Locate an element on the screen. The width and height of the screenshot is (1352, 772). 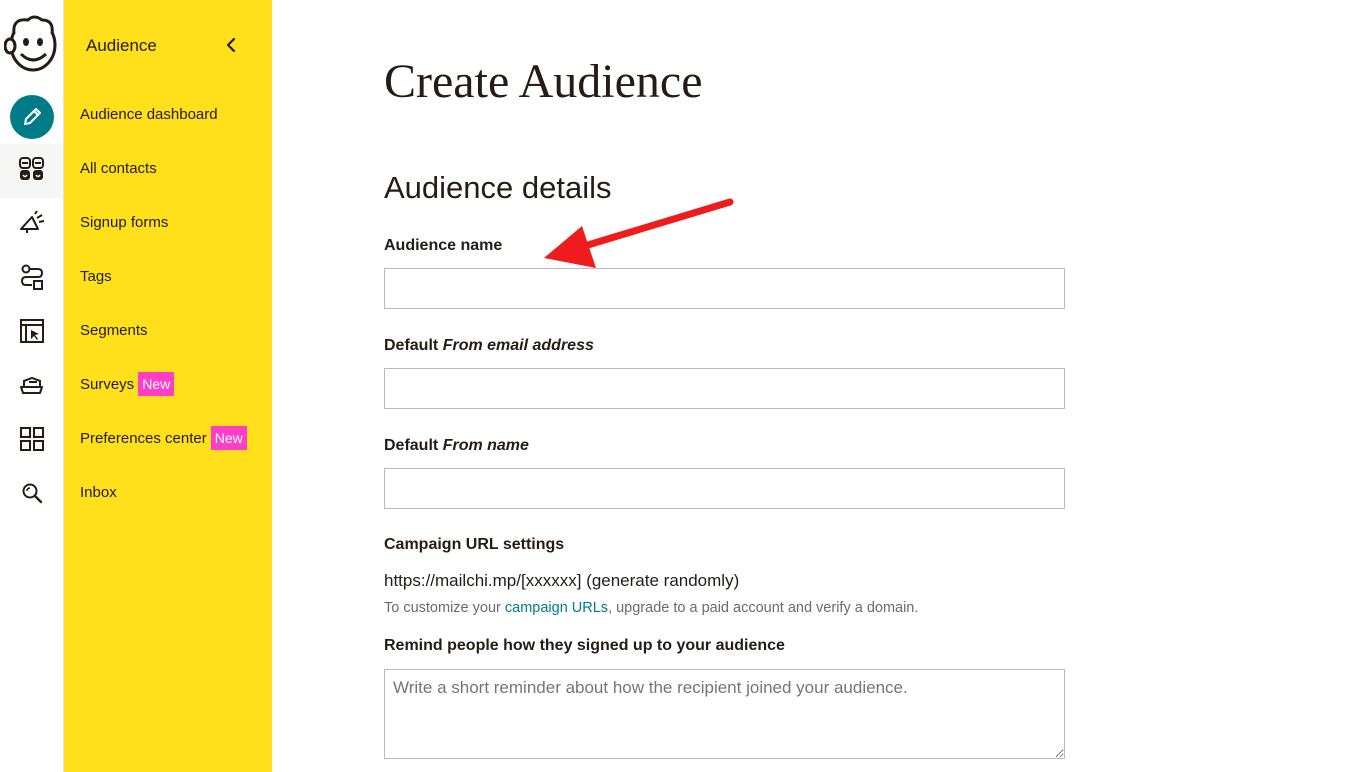
rail-campaigns is located at coordinates (31, 225).